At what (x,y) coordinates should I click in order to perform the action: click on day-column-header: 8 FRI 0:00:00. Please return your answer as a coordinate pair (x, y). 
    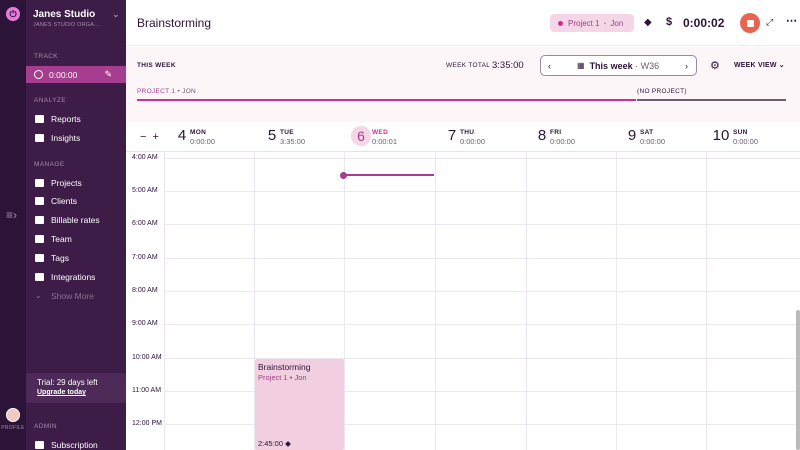
    Looking at the image, I should click on (578, 138).